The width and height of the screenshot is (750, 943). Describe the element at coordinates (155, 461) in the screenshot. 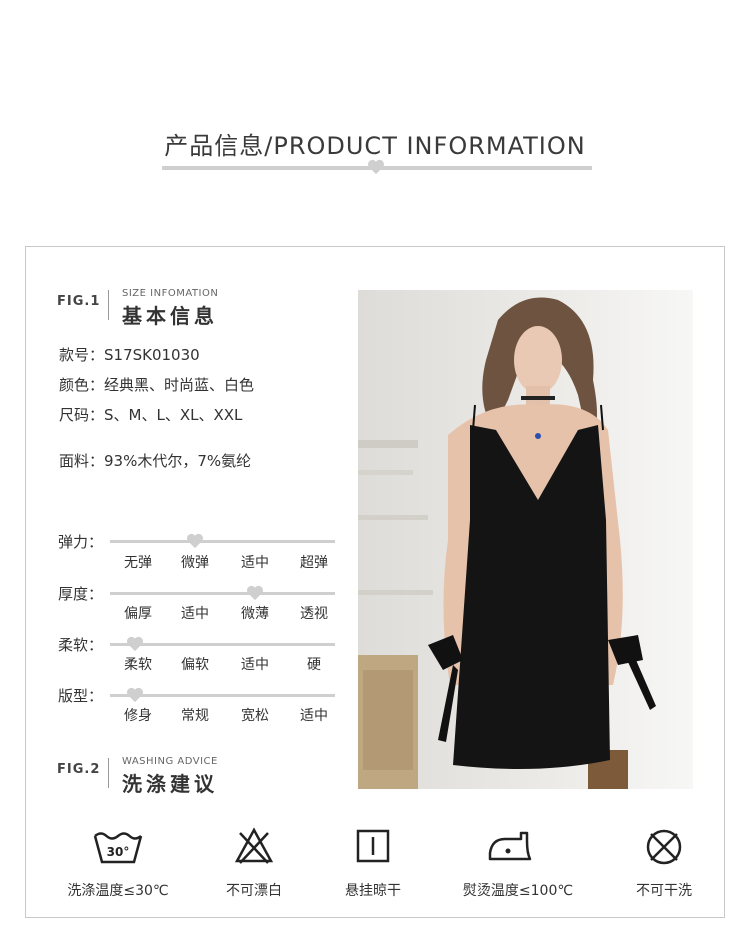

I see `fabric-composition: 面料：93%木代尔，7%氨纶` at that location.